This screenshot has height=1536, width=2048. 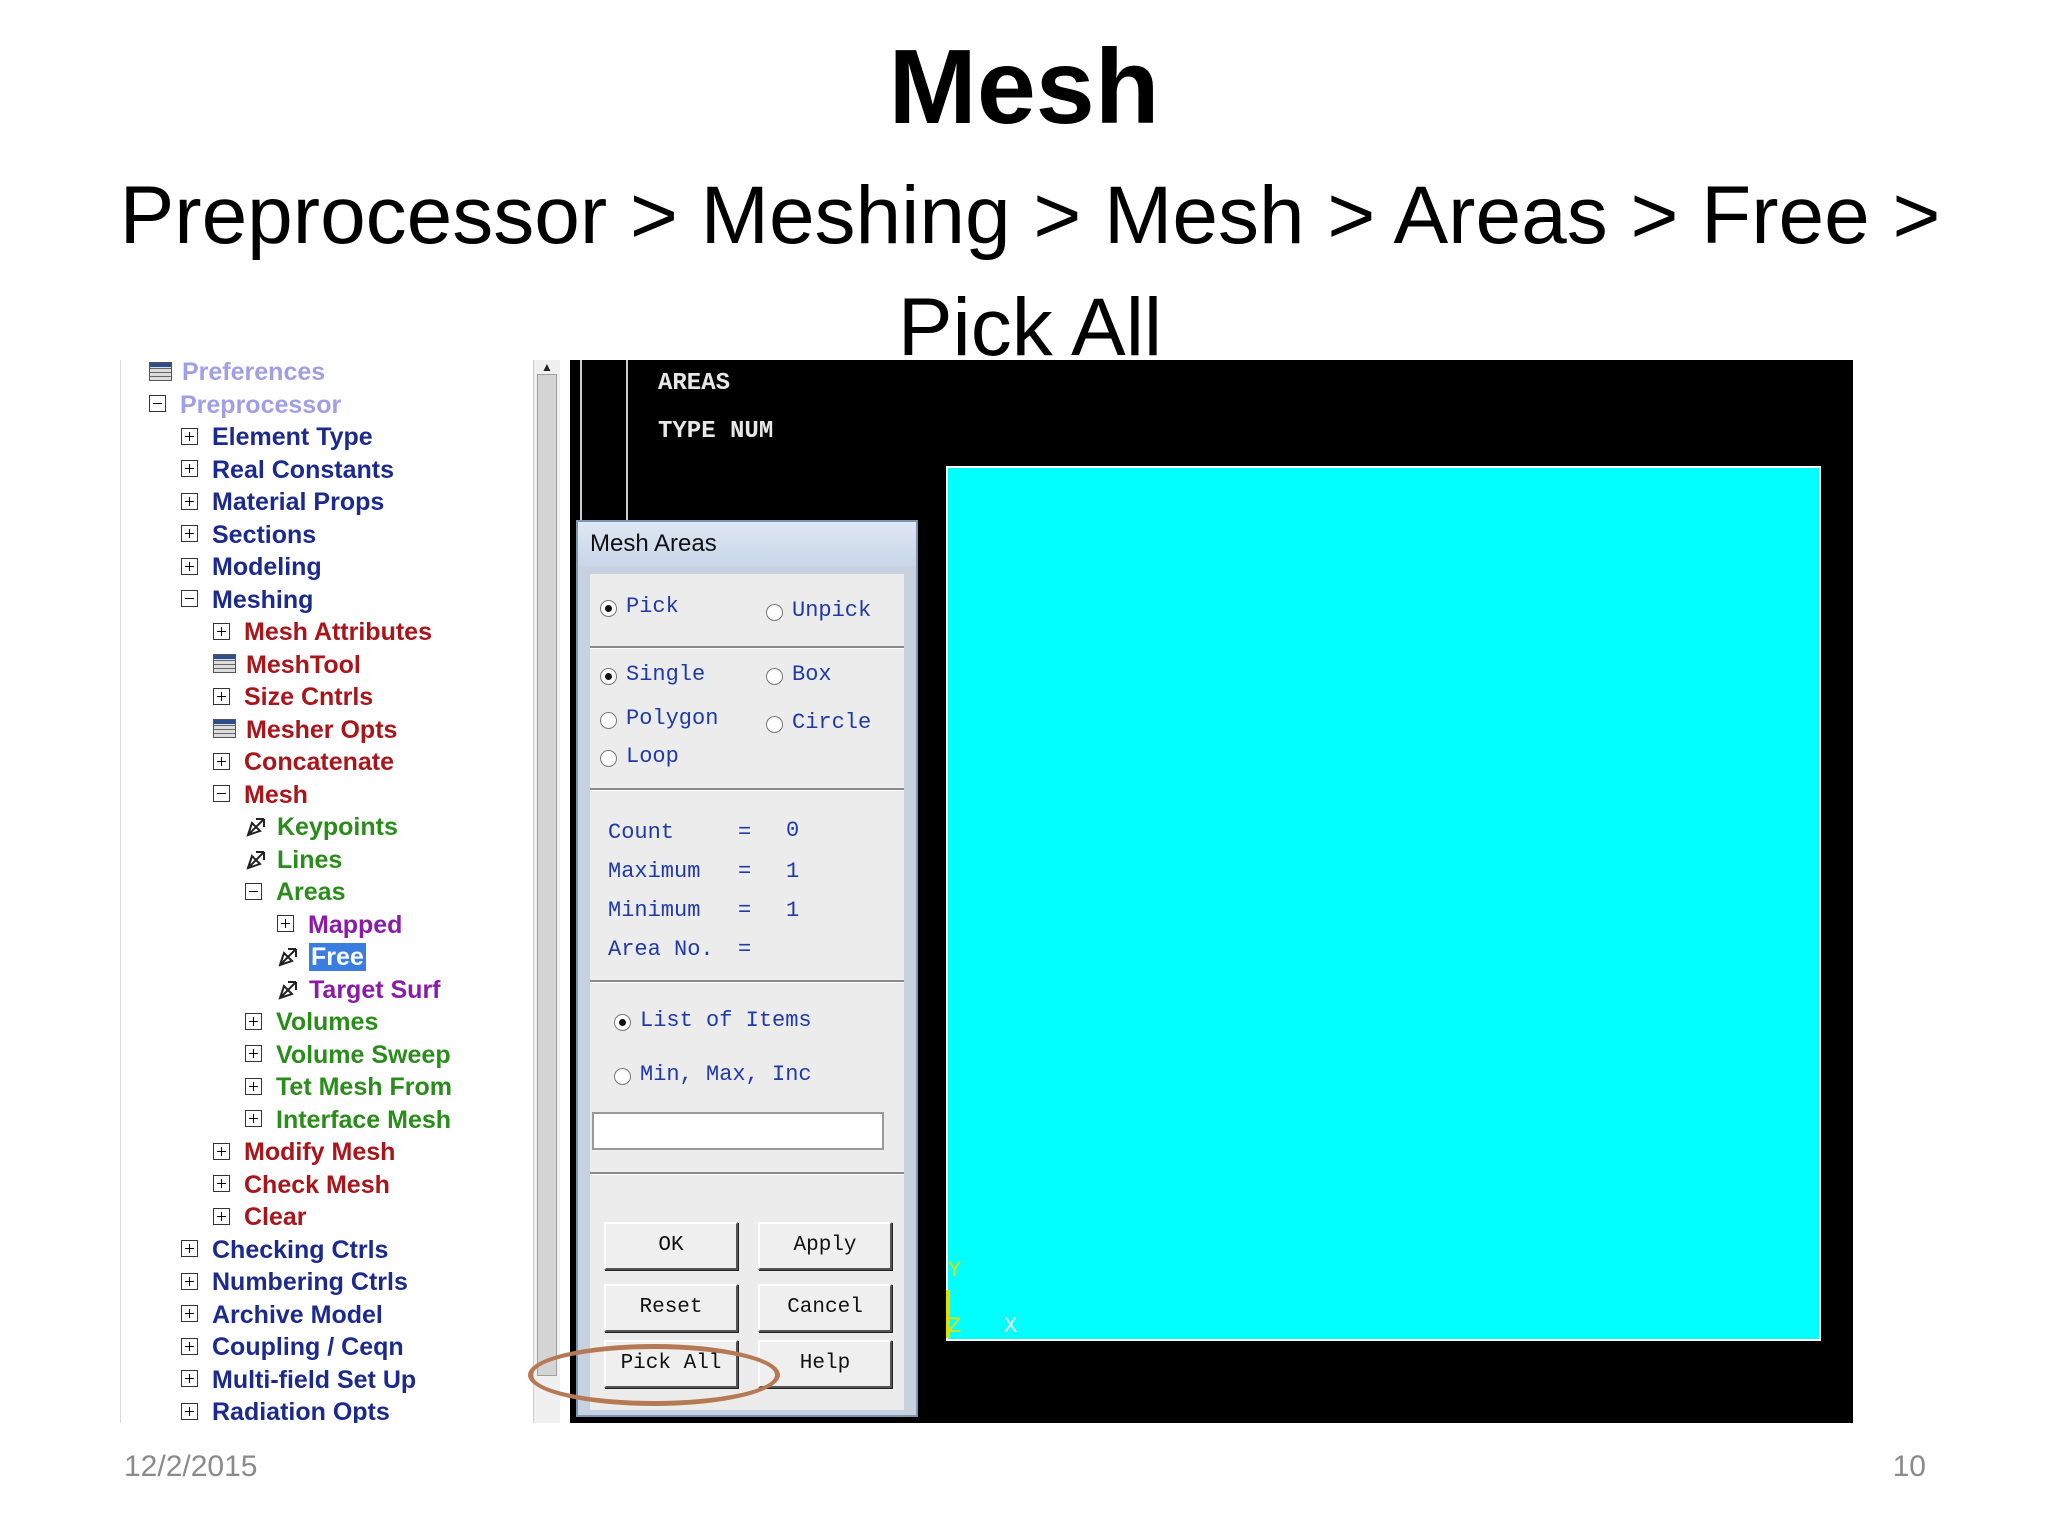 What do you see at coordinates (292, 1347) in the screenshot?
I see `tree-item: Coupling / Ceqn` at bounding box center [292, 1347].